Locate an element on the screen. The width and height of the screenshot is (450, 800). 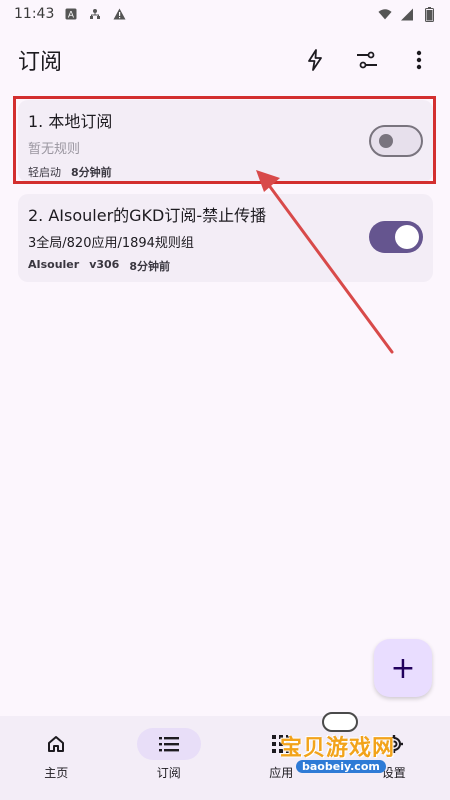
plus-icon: + is located at coordinates (403, 668).